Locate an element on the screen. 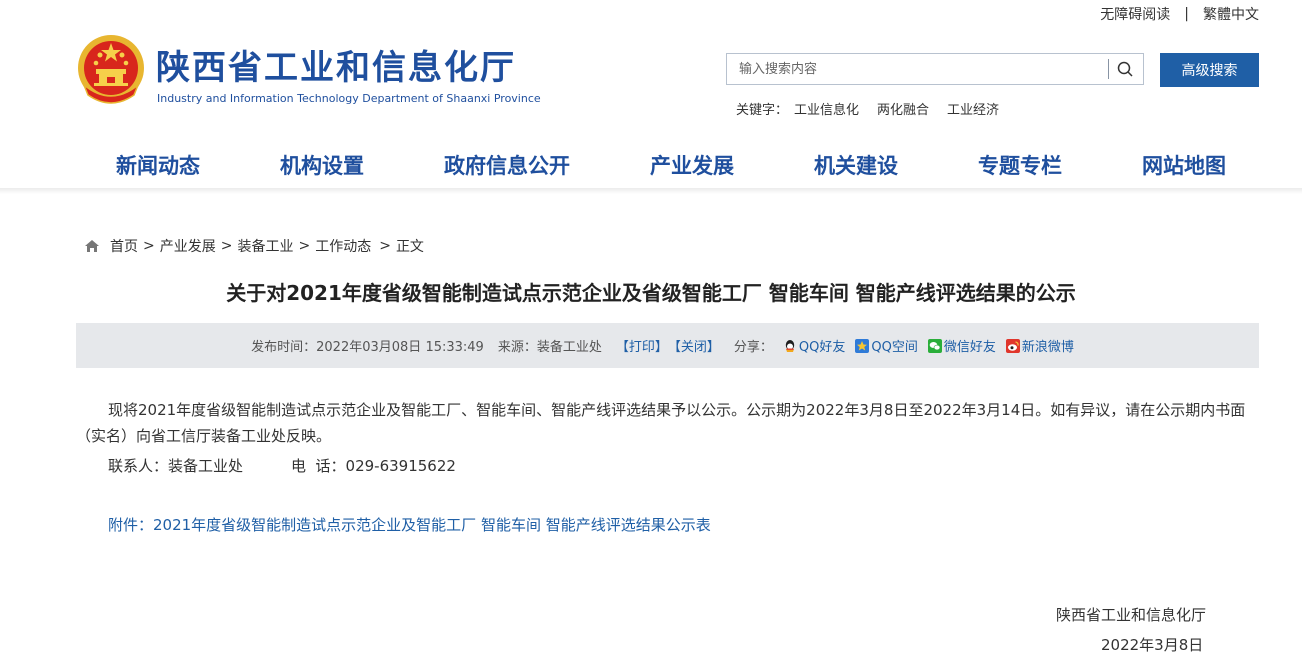 This screenshot has height=670, width=1302. publish-time: 发布时间：2022年03月08日 15:33:49 is located at coordinates (367, 347).